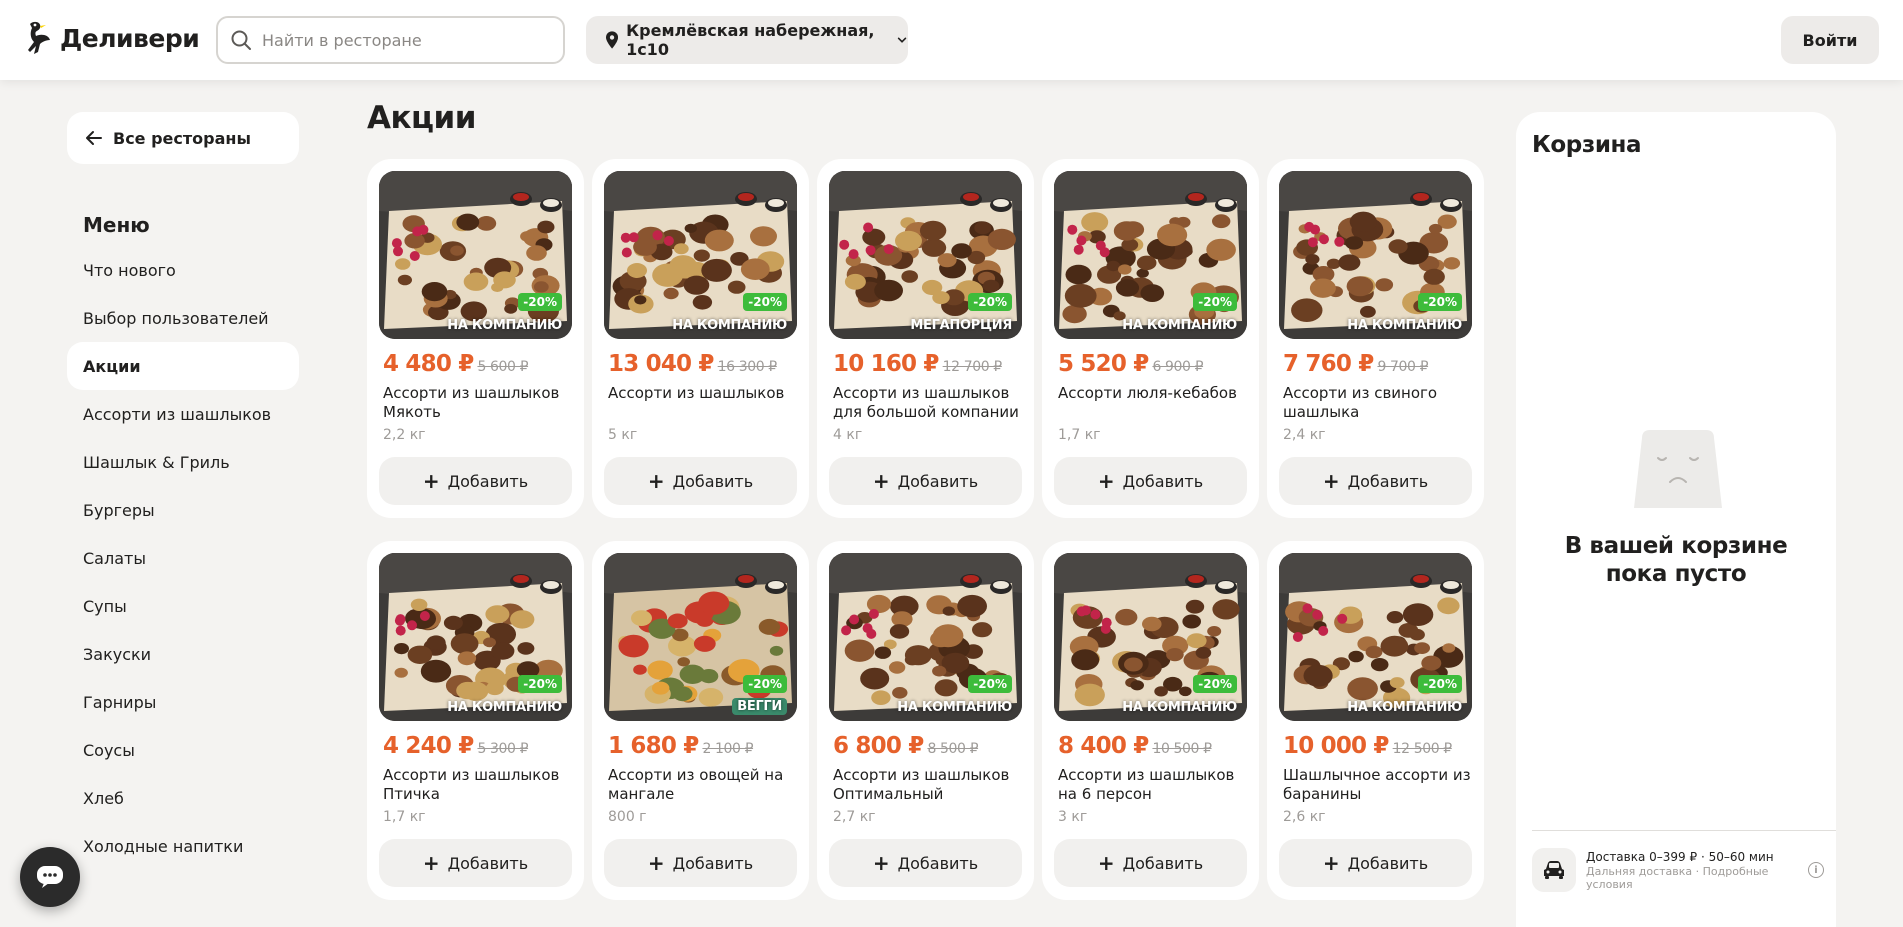 Image resolution: width=1903 pixels, height=927 pixels. What do you see at coordinates (1178, 367) in the screenshot?
I see `product-old-price: 6 900 ₽` at bounding box center [1178, 367].